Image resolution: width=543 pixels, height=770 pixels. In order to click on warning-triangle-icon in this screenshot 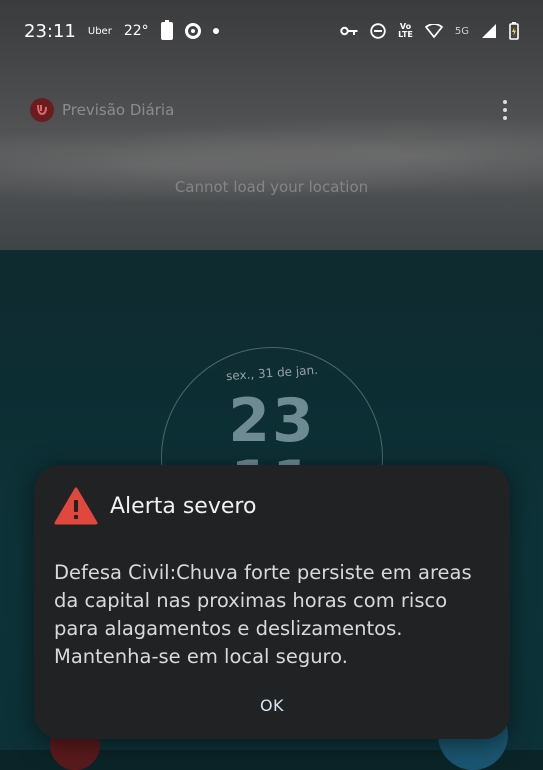, I will do `click(76, 506)`.